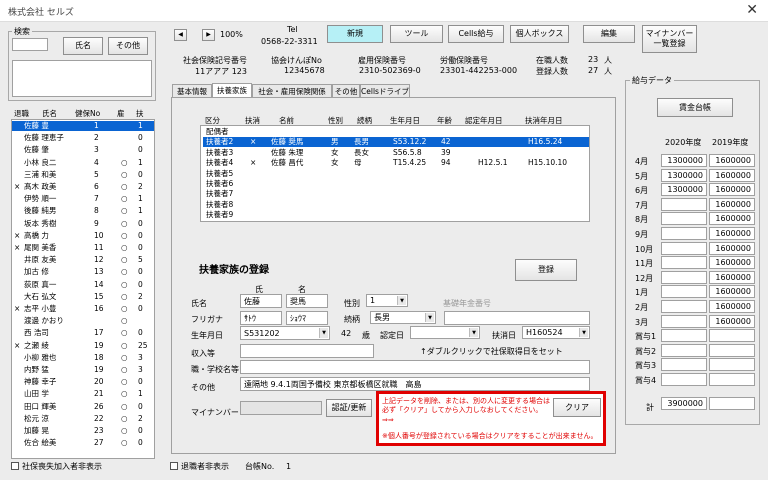 The image size is (768, 480). What do you see at coordinates (83, 382) in the screenshot?
I see `employee-row: 神藤 幸子 20 ○ 0` at bounding box center [83, 382].